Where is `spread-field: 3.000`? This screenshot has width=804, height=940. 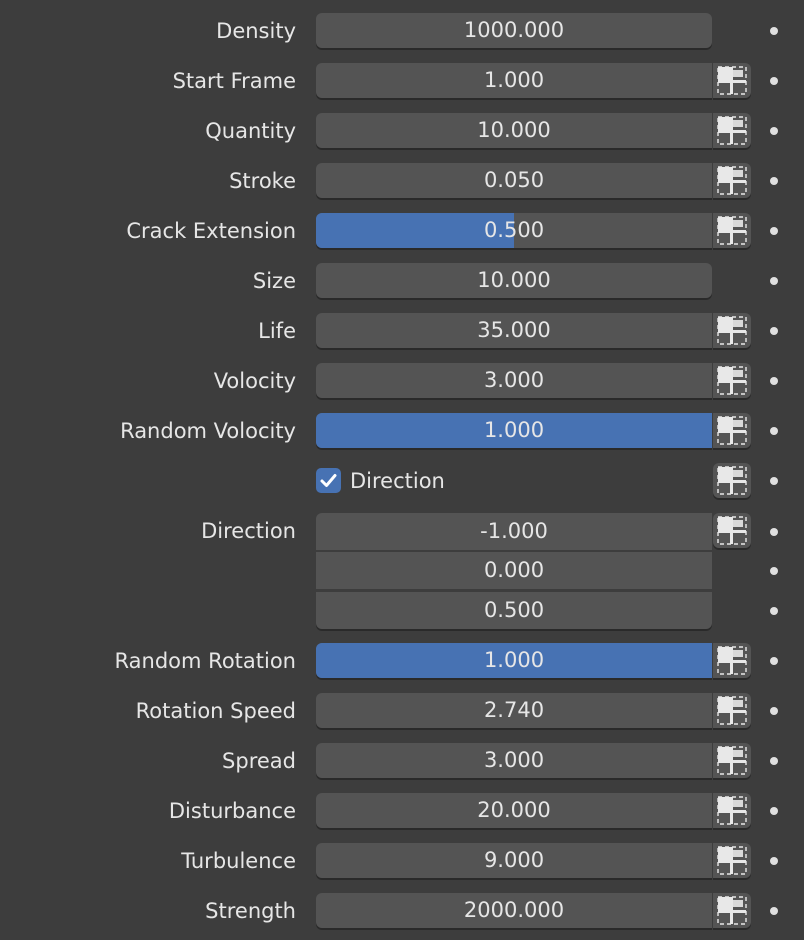 spread-field: 3.000 is located at coordinates (514, 760).